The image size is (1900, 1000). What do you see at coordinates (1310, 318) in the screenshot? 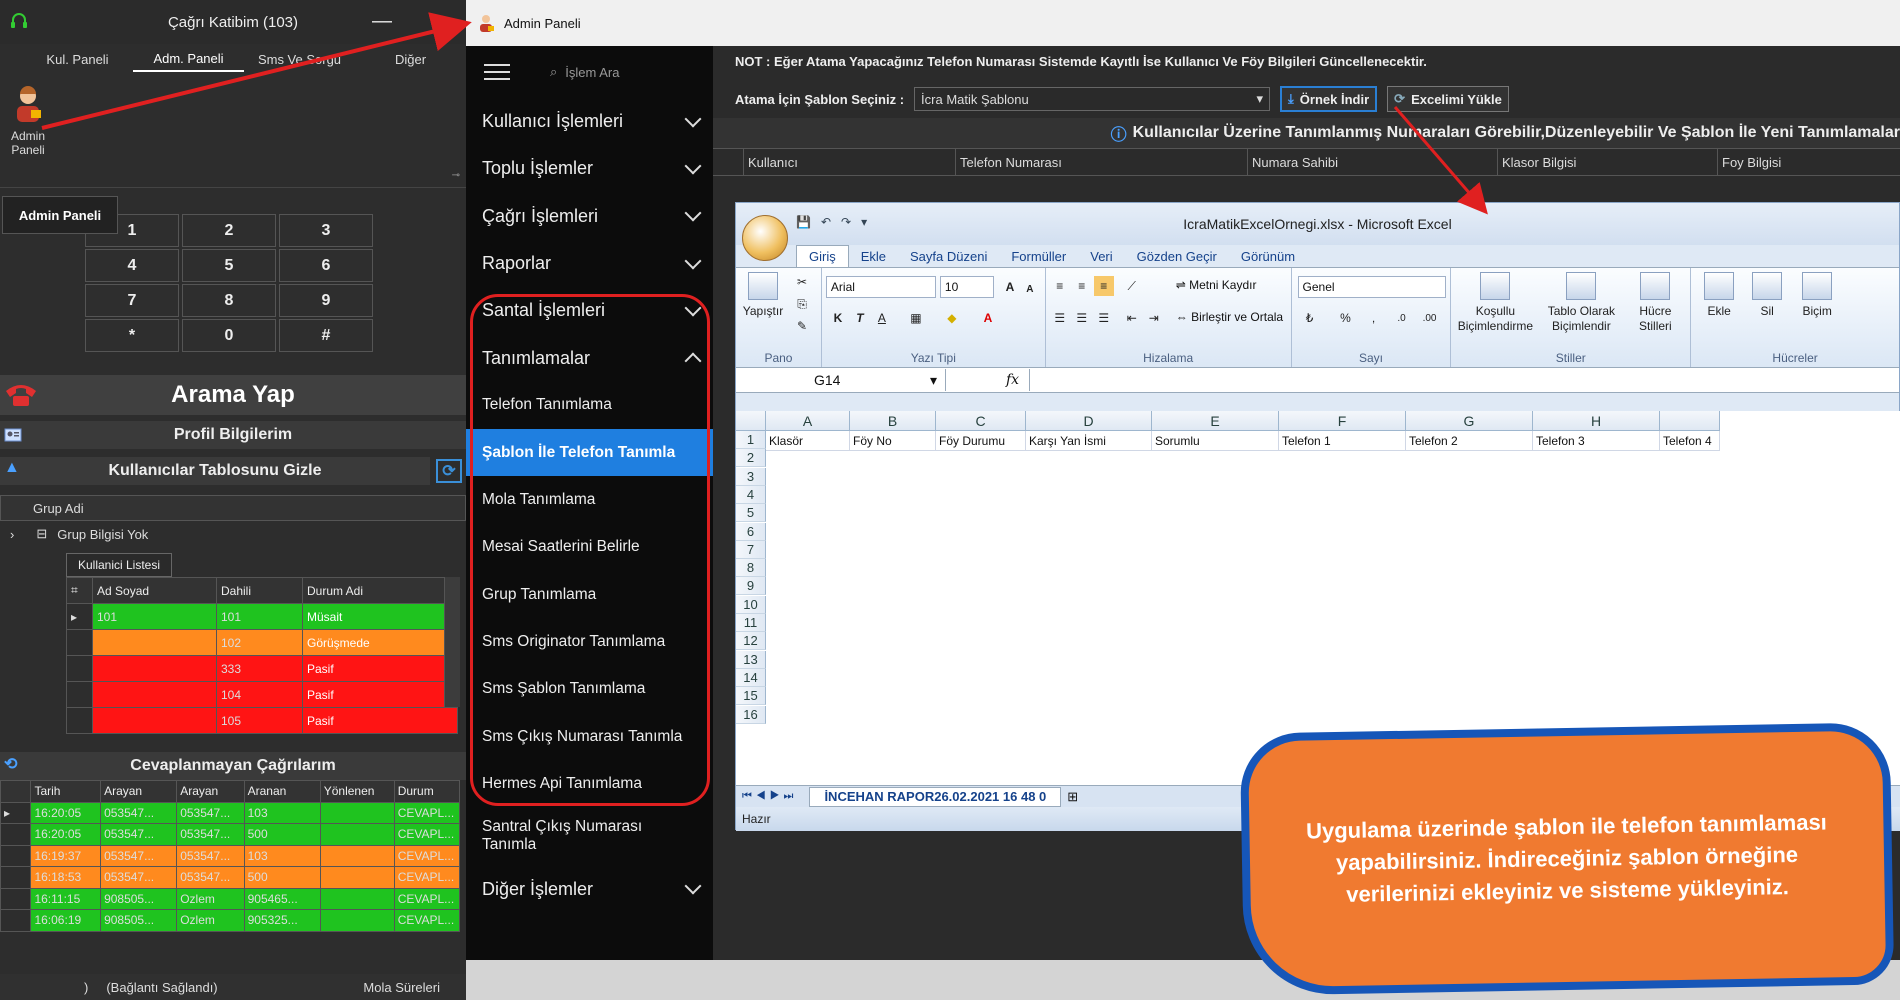
I see `currency-icon: ₺` at bounding box center [1310, 318].